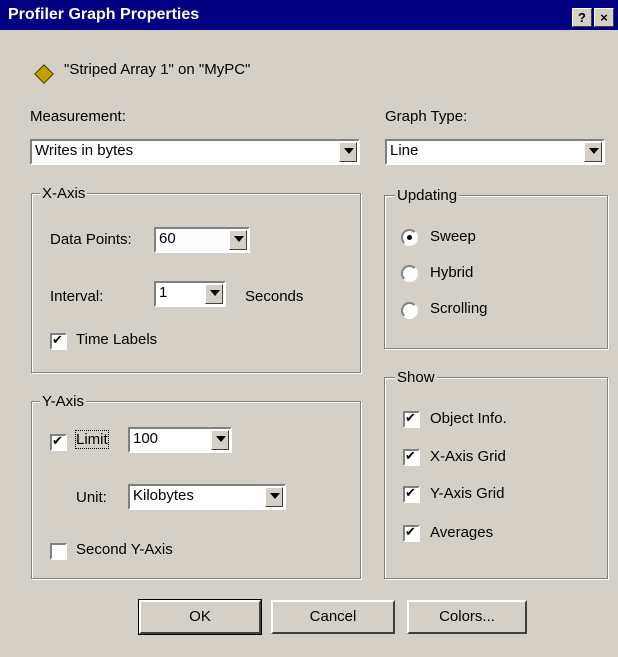  Describe the element at coordinates (92, 439) in the screenshot. I see `limit-label: Limit` at that location.